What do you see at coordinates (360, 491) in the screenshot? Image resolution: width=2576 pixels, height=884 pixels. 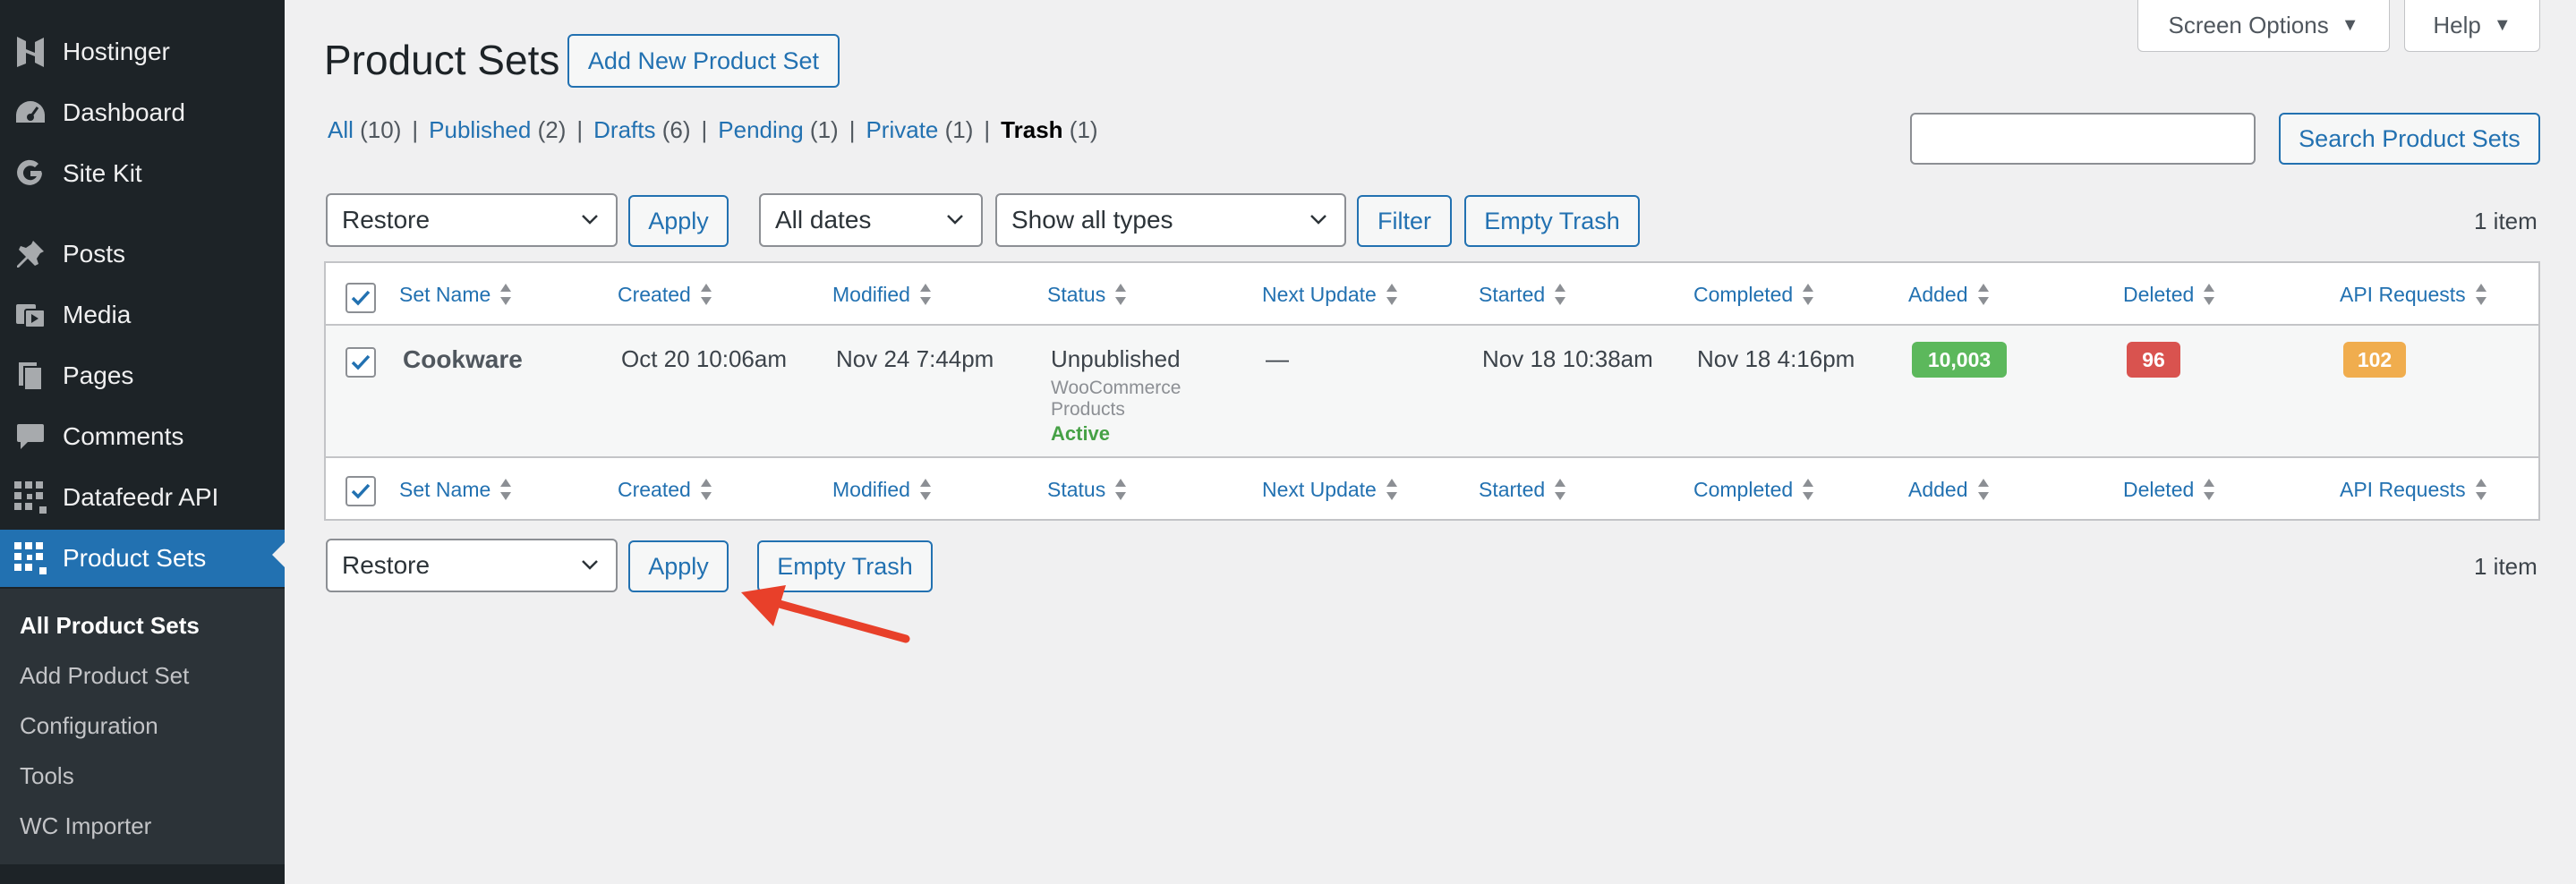 I see `select-all-checkbox-bottom` at bounding box center [360, 491].